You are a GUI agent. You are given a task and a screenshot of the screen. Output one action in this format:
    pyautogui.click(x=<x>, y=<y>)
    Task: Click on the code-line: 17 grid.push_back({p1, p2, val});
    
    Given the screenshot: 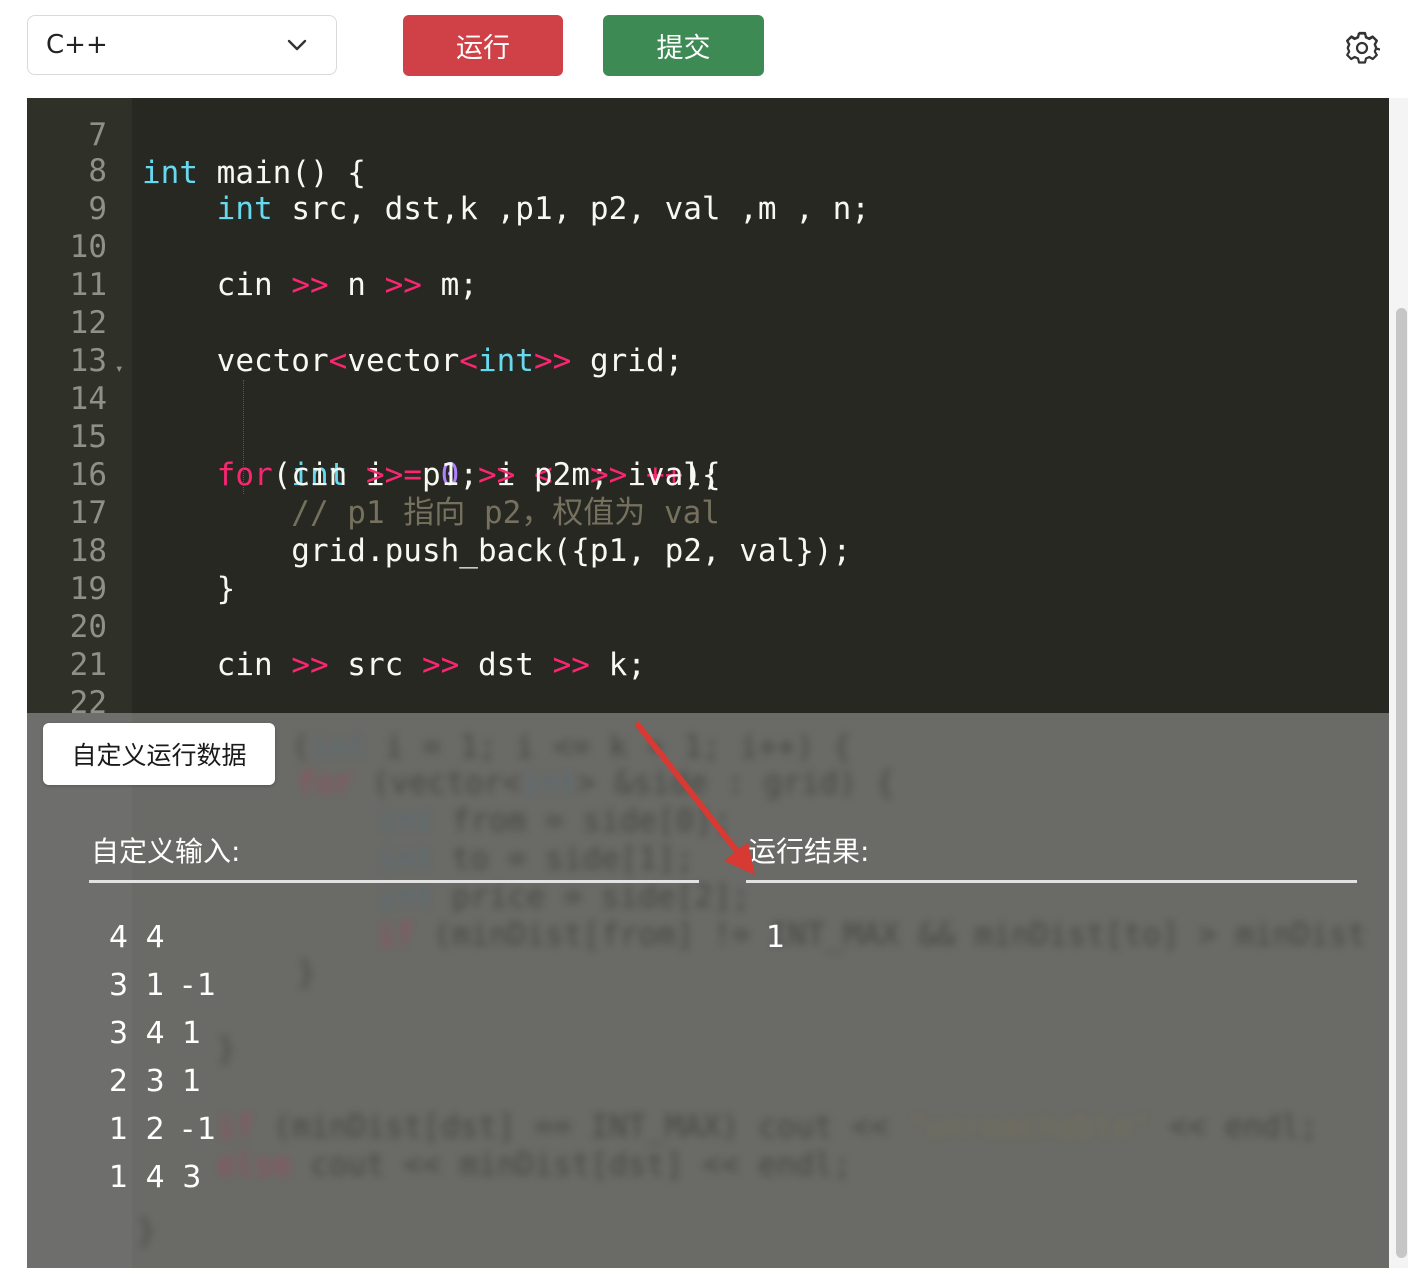 What is the action you would take?
    pyautogui.click(x=460, y=532)
    